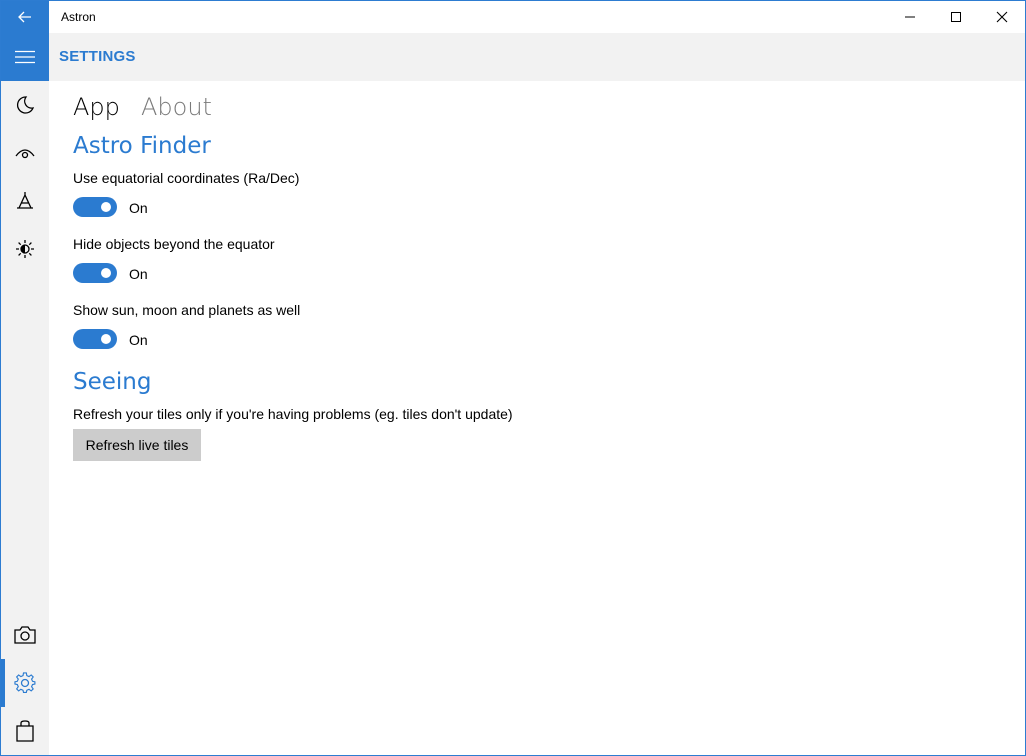 The image size is (1026, 756). I want to click on hamburger-menu-button, so click(25, 57).